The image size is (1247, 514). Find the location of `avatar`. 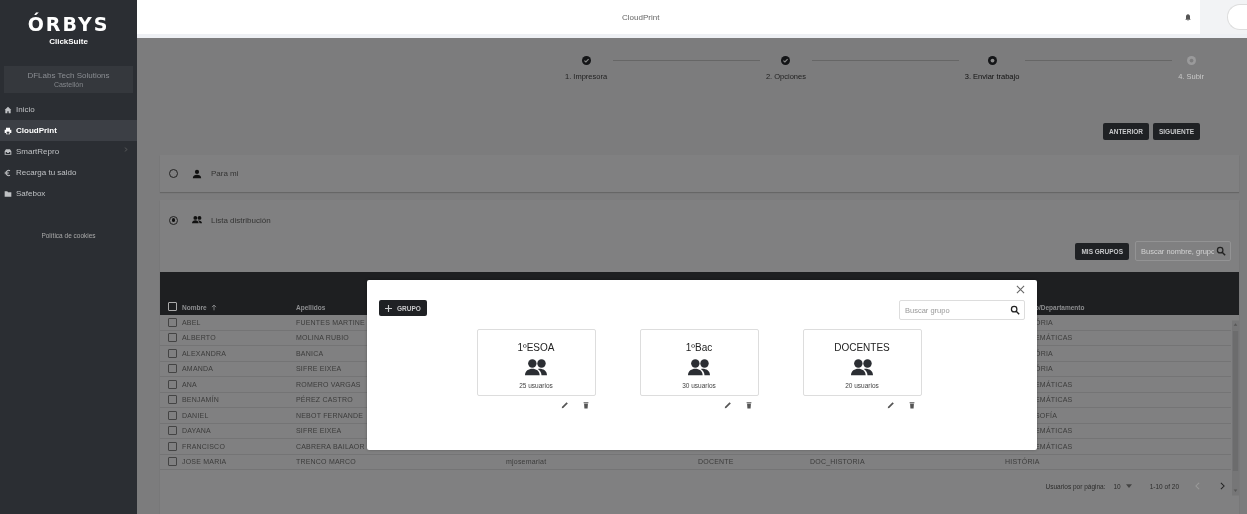

avatar is located at coordinates (1237, 17).